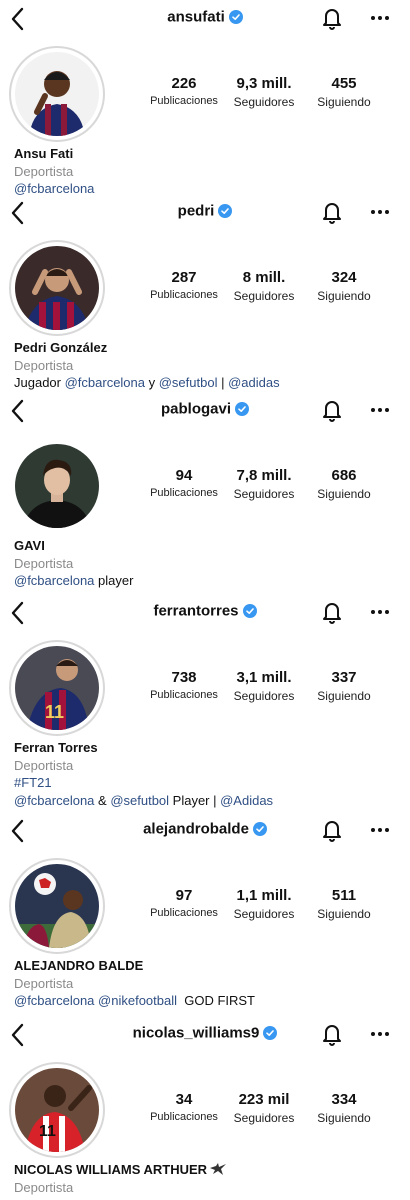  I want to click on following-count: 334 Siguiendo, so click(344, 1108).